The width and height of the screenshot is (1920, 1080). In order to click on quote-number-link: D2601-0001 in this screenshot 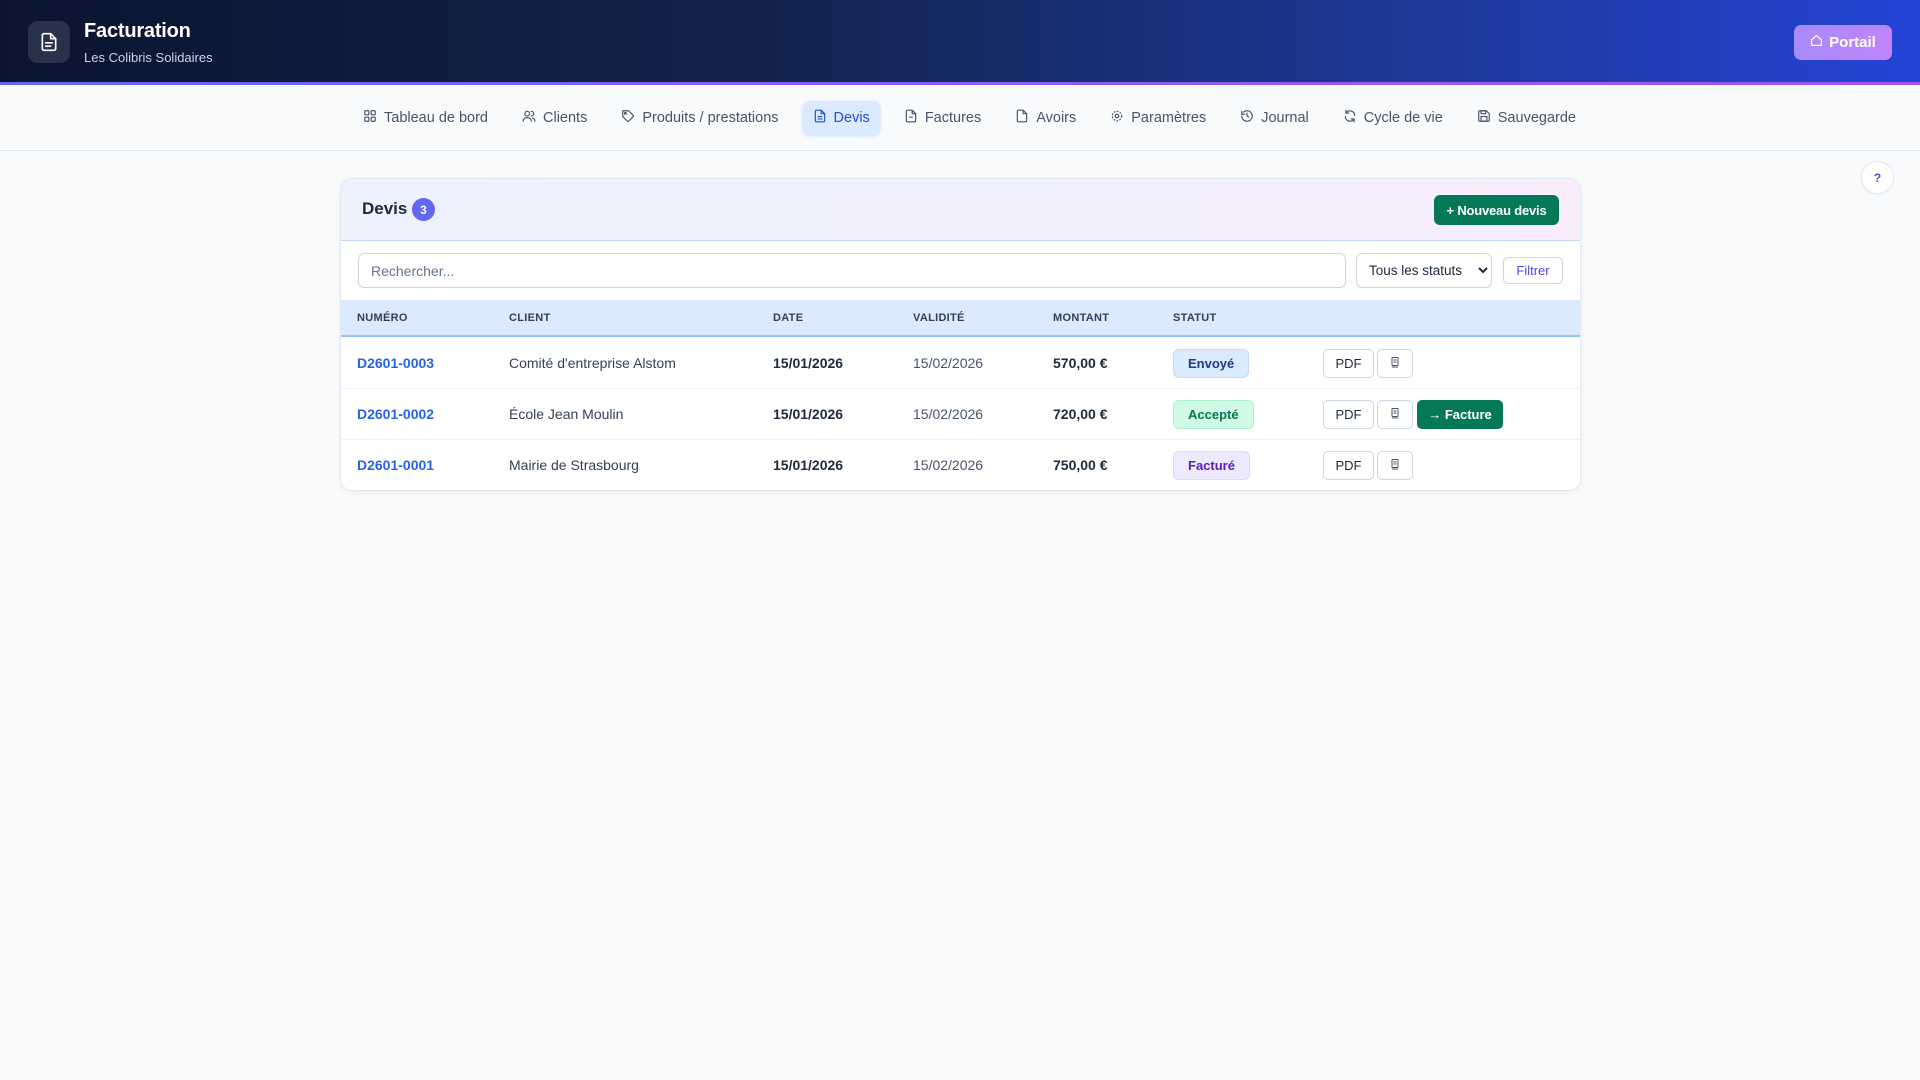, I will do `click(395, 465)`.